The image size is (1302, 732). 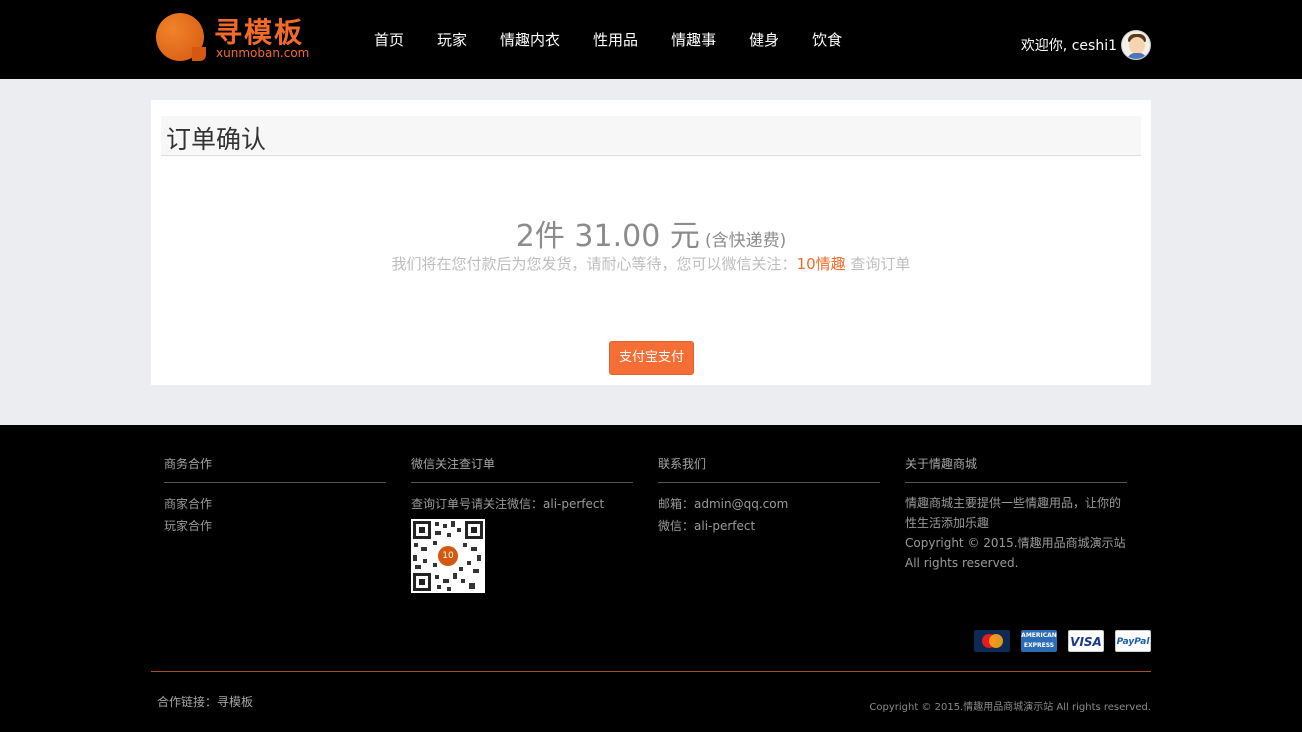 What do you see at coordinates (651, 136) in the screenshot?
I see `card-header: 订单确认` at bounding box center [651, 136].